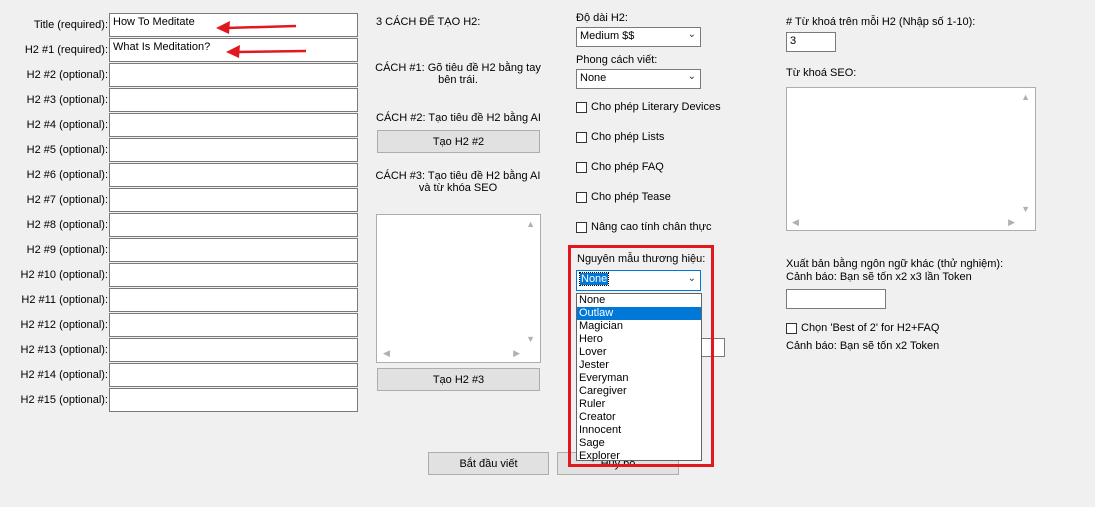  Describe the element at coordinates (67, 175) in the screenshot. I see `h2-6-label: H2 #6 (optional):` at that location.